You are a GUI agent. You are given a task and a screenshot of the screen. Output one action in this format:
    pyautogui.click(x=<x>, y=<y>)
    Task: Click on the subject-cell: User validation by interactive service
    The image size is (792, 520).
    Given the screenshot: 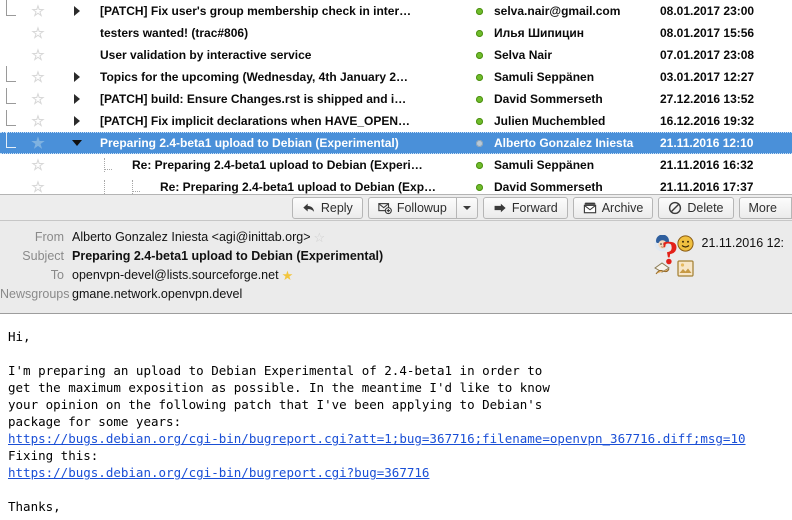 What is the action you would take?
    pyautogui.click(x=282, y=55)
    